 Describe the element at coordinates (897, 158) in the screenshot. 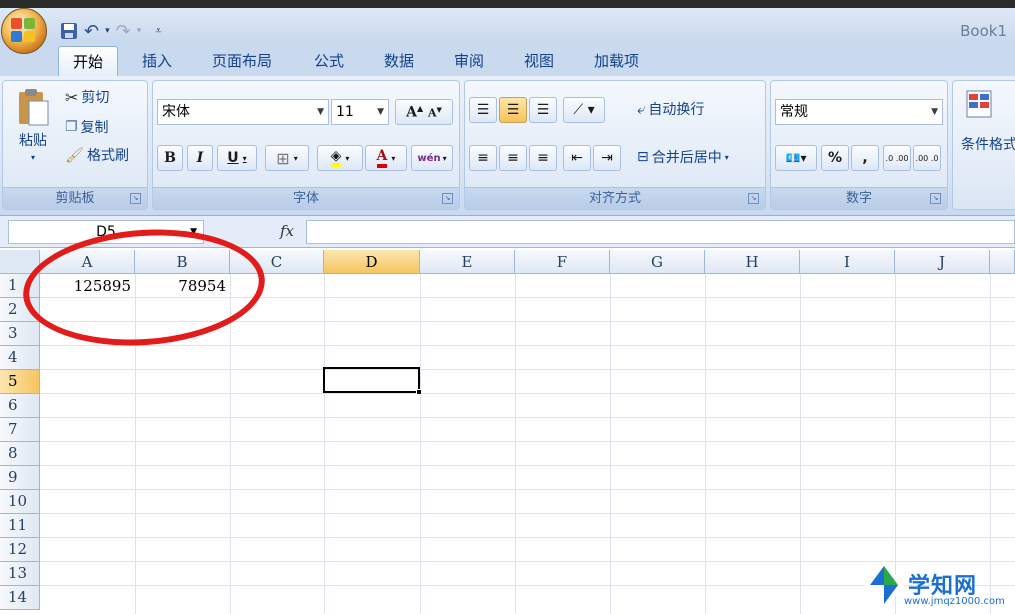

I see `increase-decimal-button: .0 .00` at that location.